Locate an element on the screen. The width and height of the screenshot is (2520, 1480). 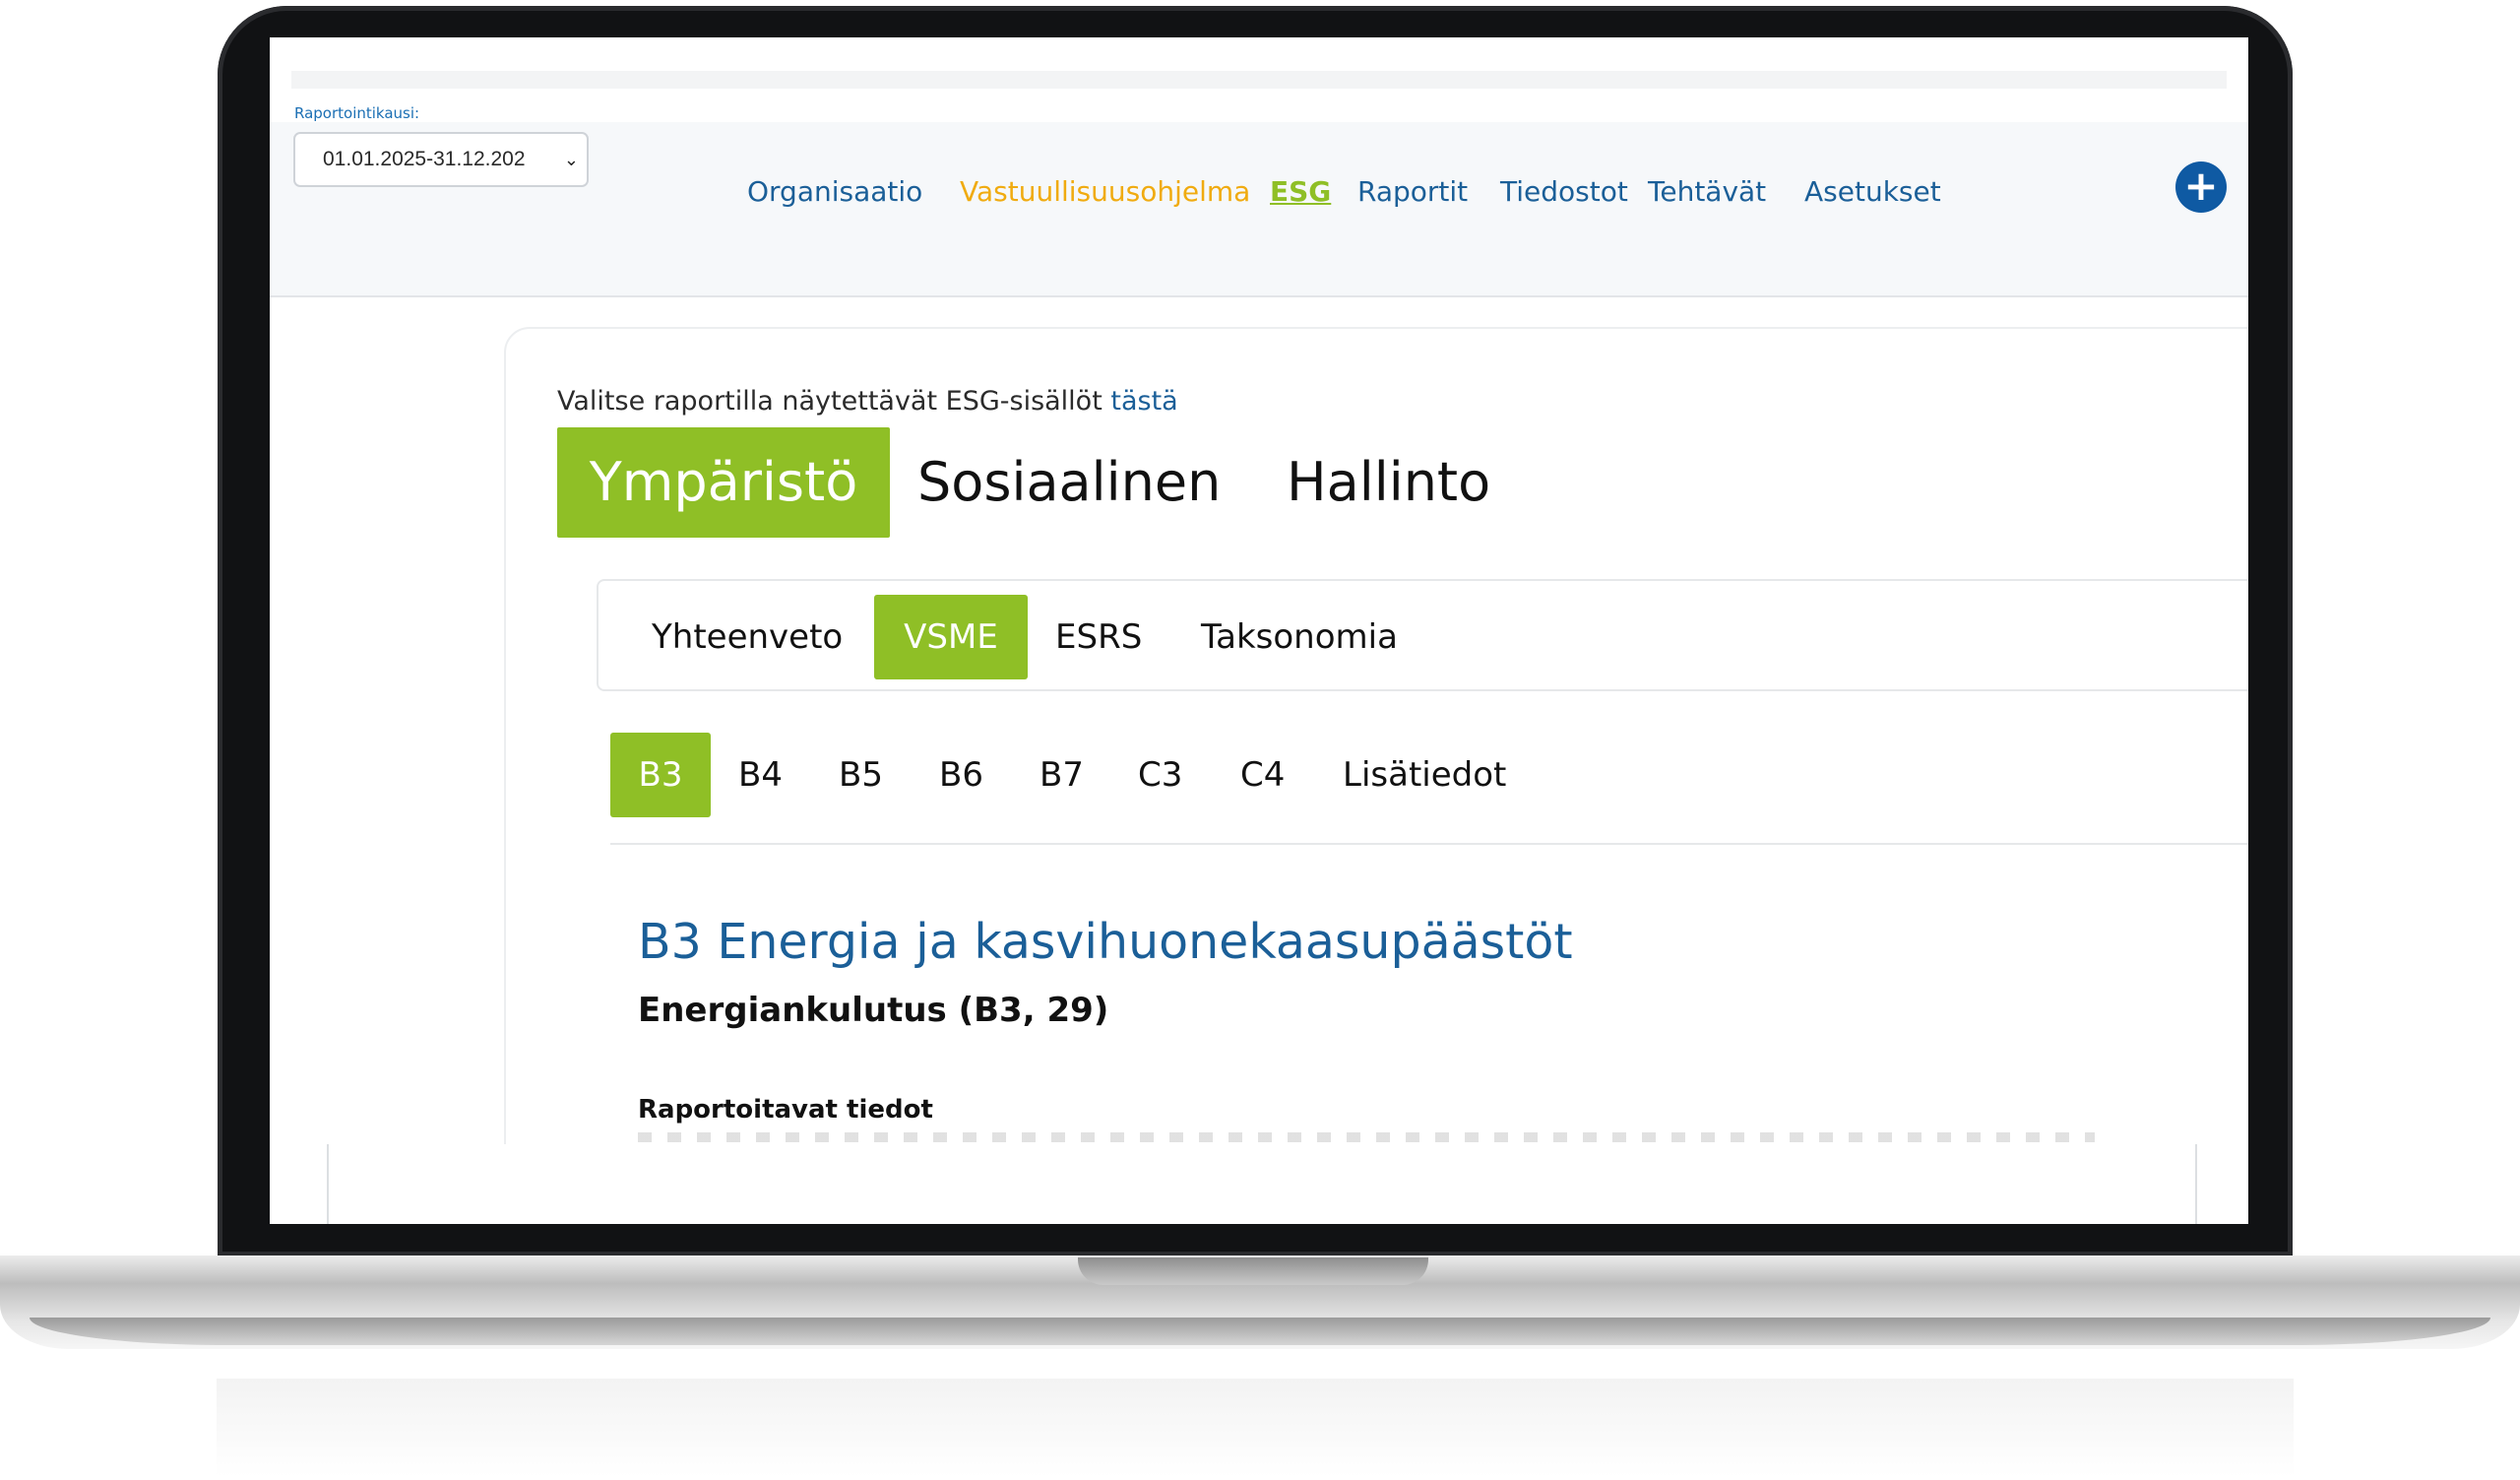
reporting-period-label: Raportointikausi: is located at coordinates (357, 113).